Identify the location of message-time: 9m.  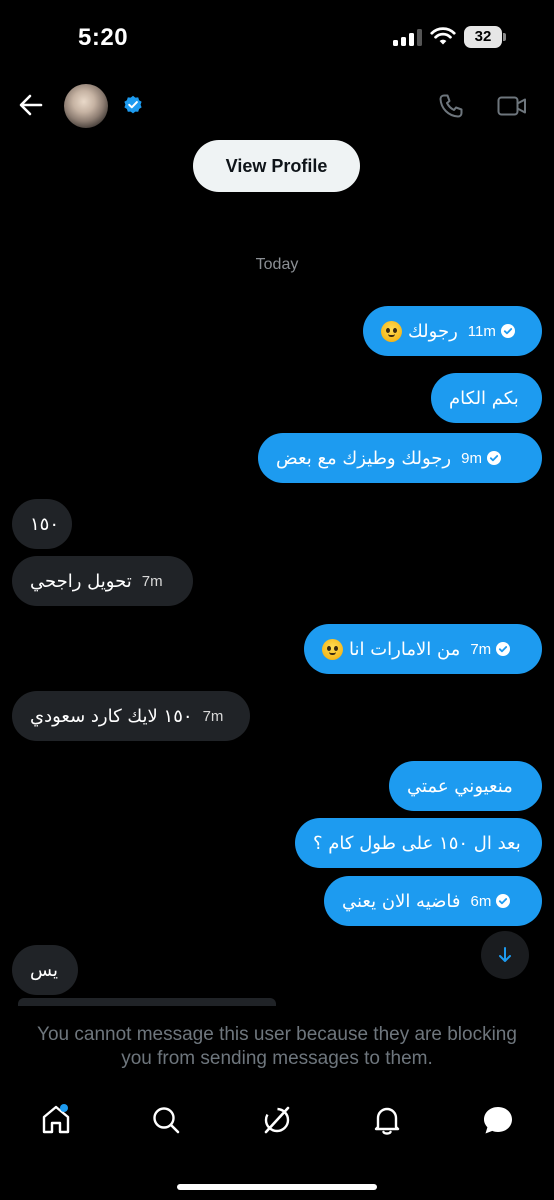
(471, 458).